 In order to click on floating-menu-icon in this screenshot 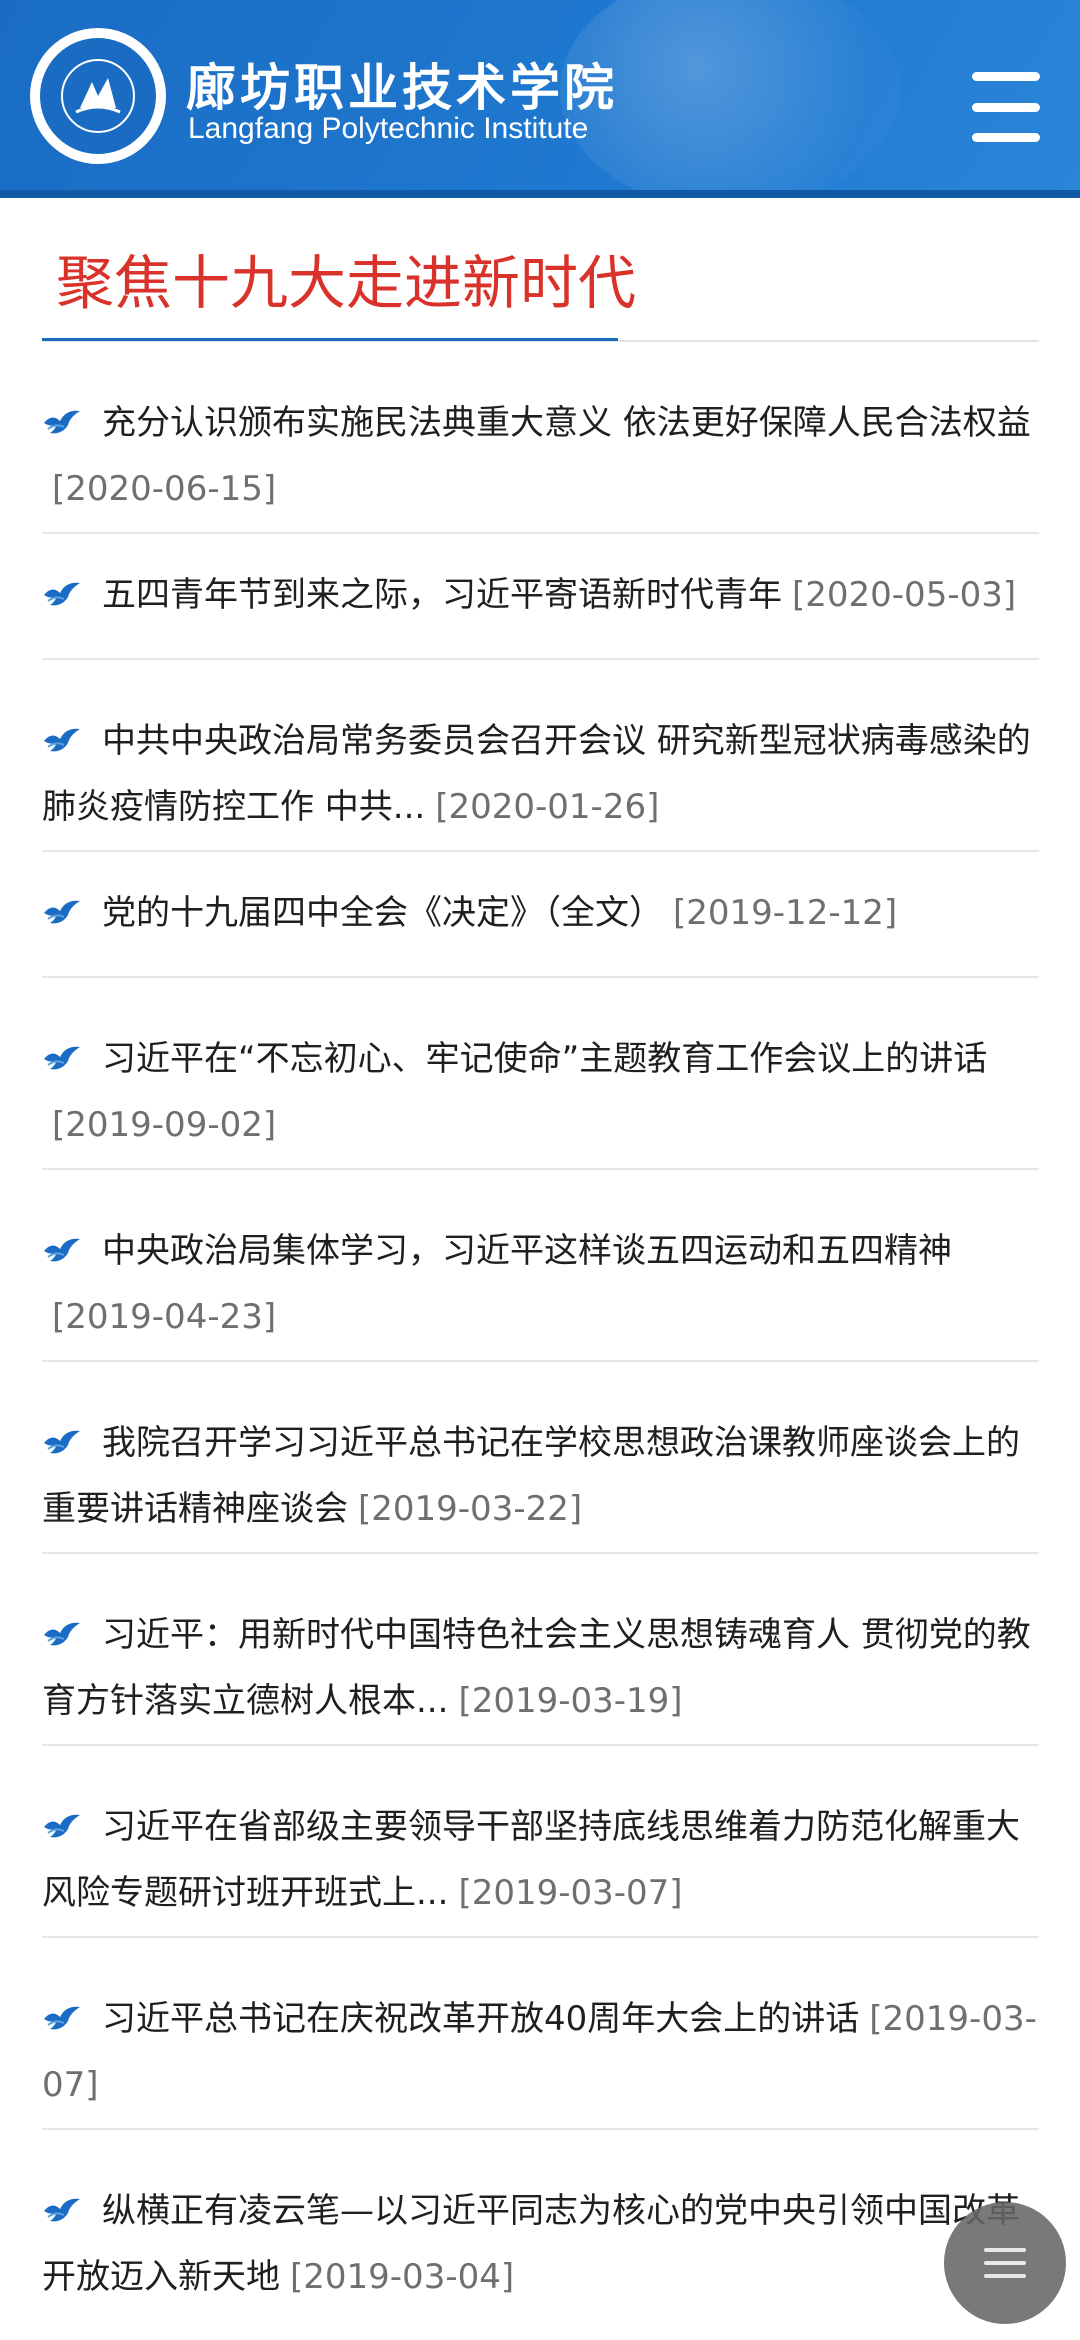, I will do `click(1005, 2263)`.